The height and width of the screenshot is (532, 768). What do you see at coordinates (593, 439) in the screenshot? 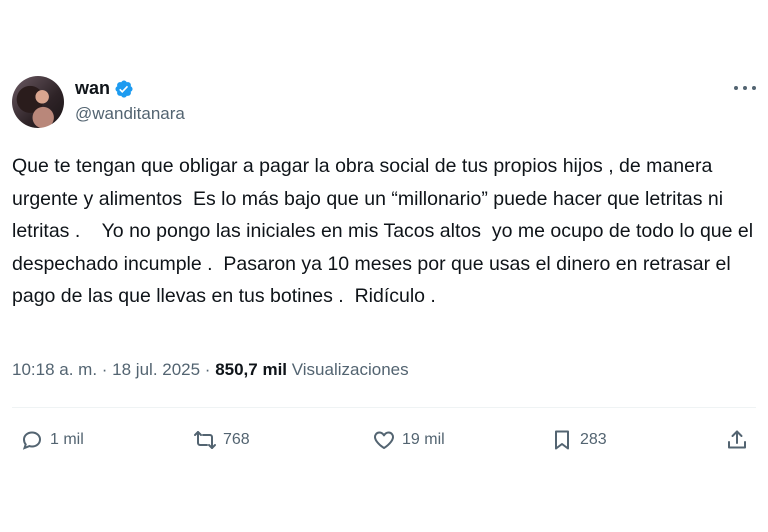
I see `bookmark-count: 283` at bounding box center [593, 439].